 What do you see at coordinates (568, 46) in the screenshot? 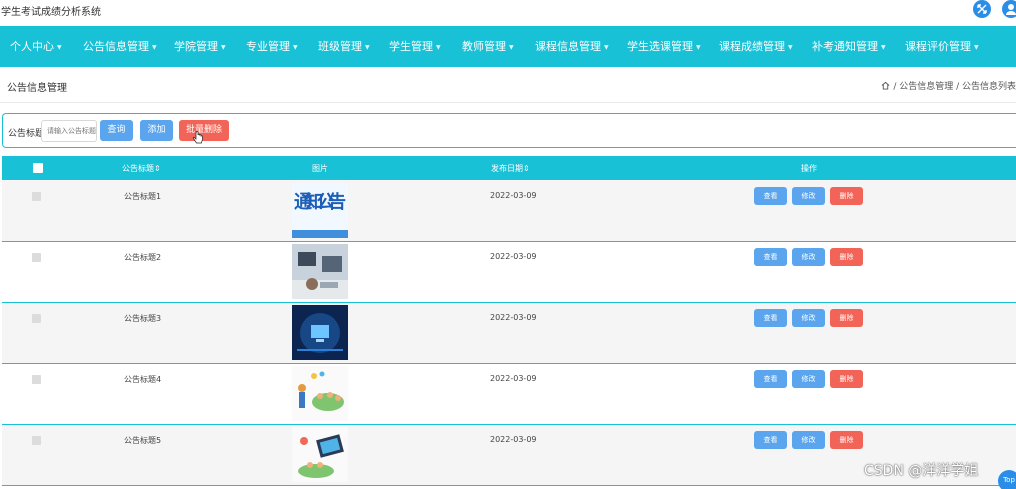
I see `nav-item-label: 课程信息管理` at bounding box center [568, 46].